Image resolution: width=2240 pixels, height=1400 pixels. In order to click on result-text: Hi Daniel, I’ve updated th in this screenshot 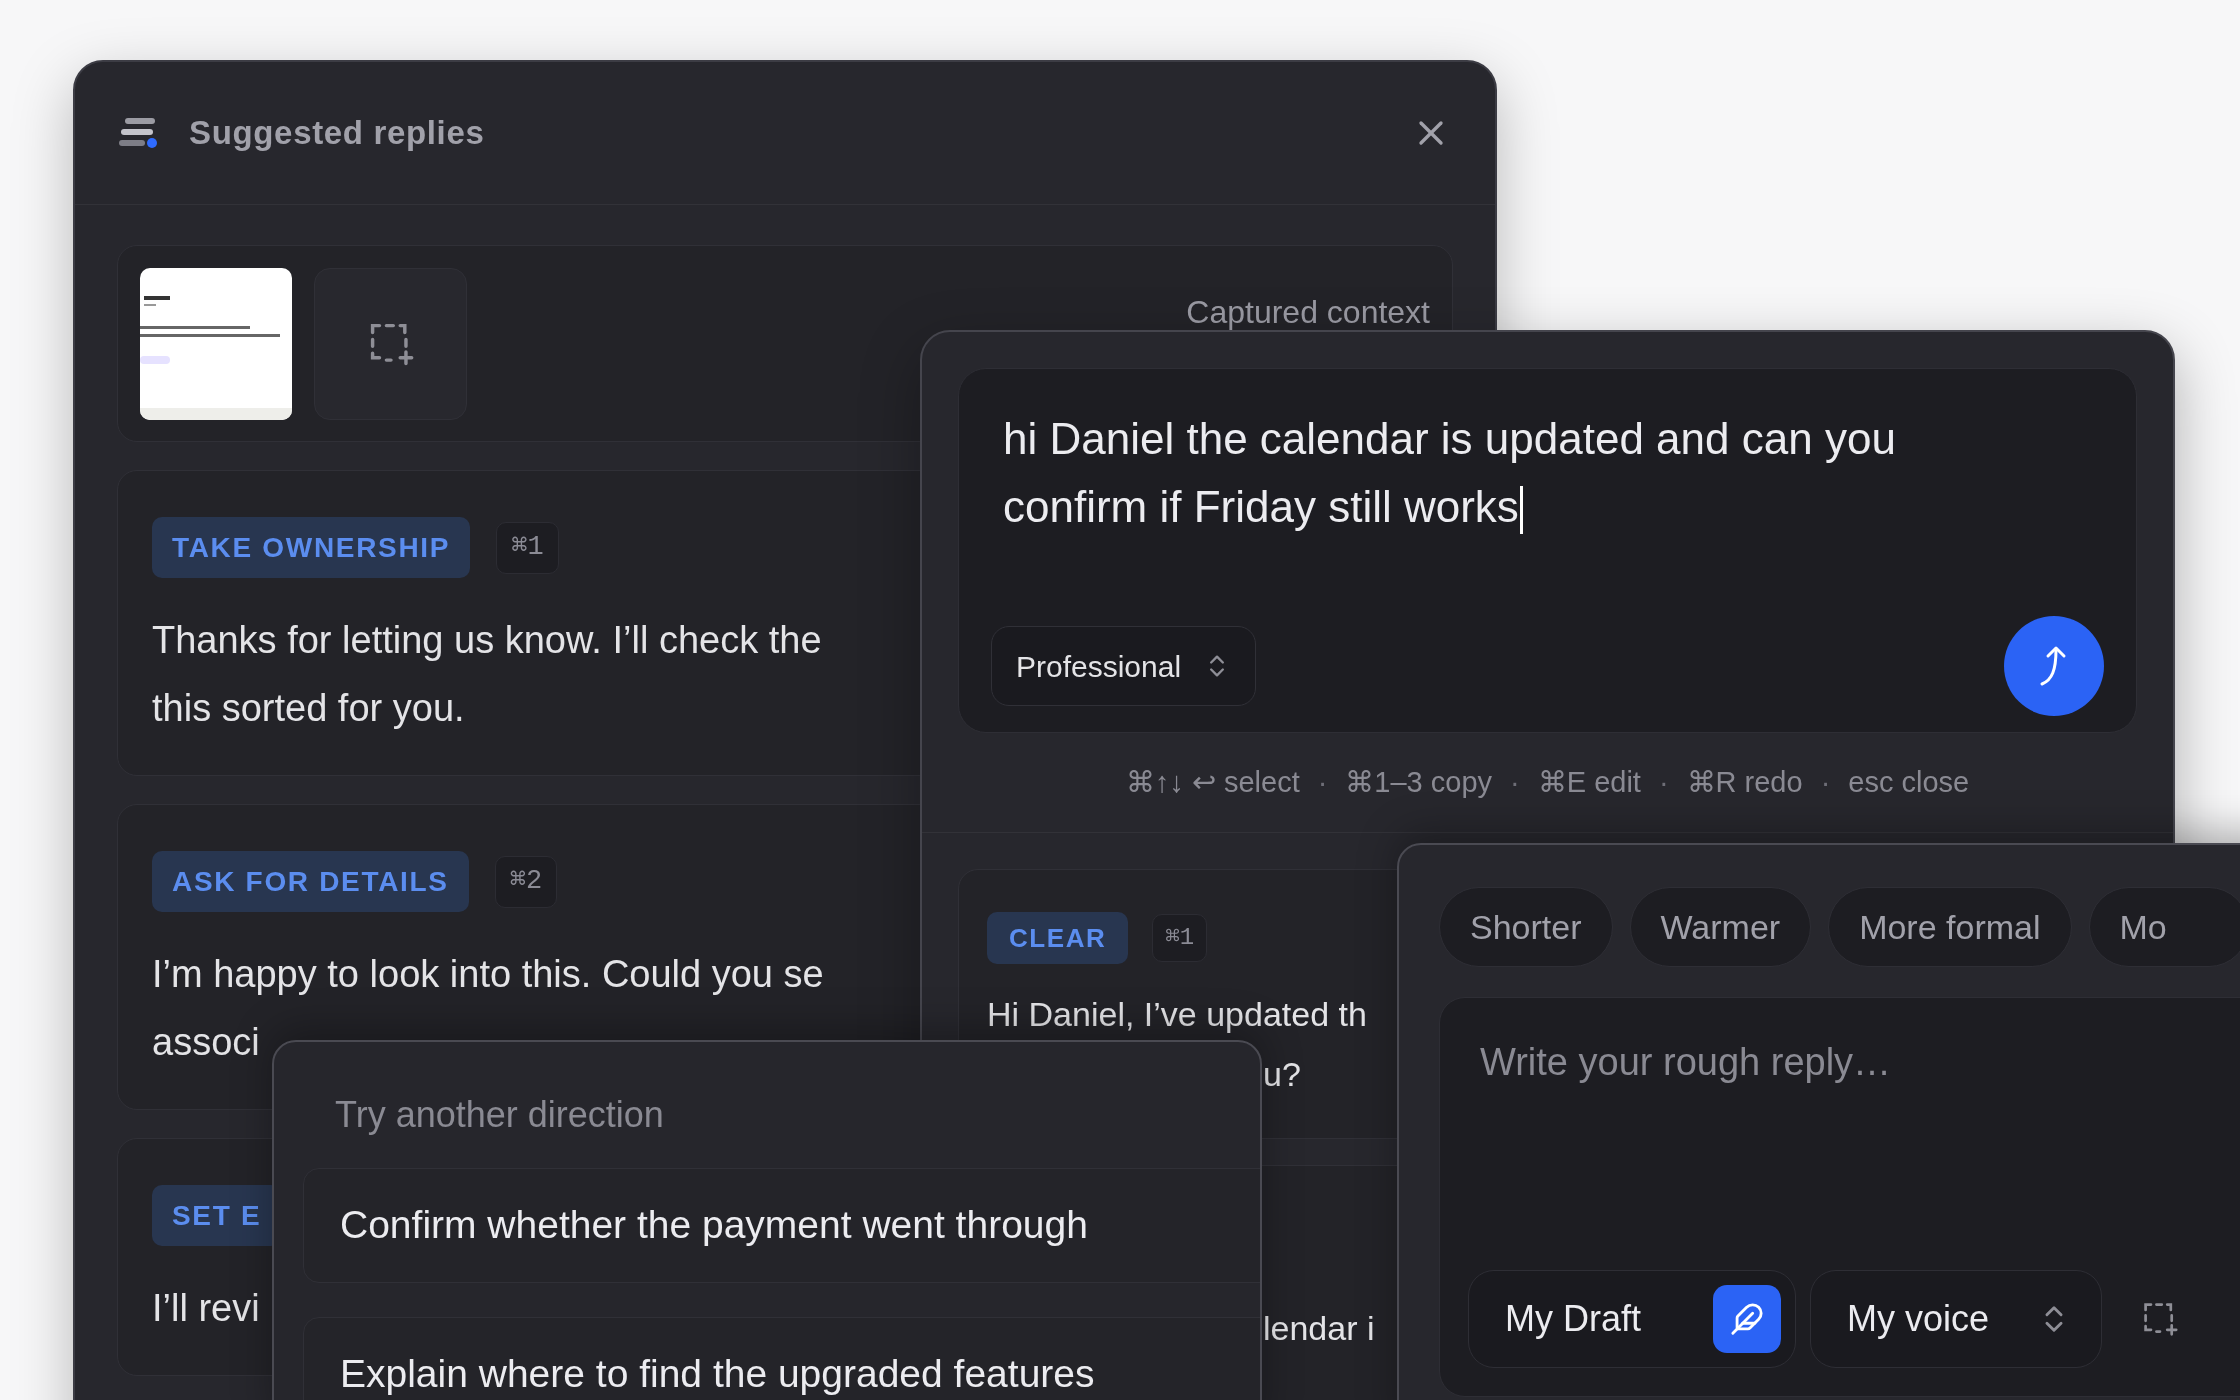, I will do `click(1177, 1014)`.